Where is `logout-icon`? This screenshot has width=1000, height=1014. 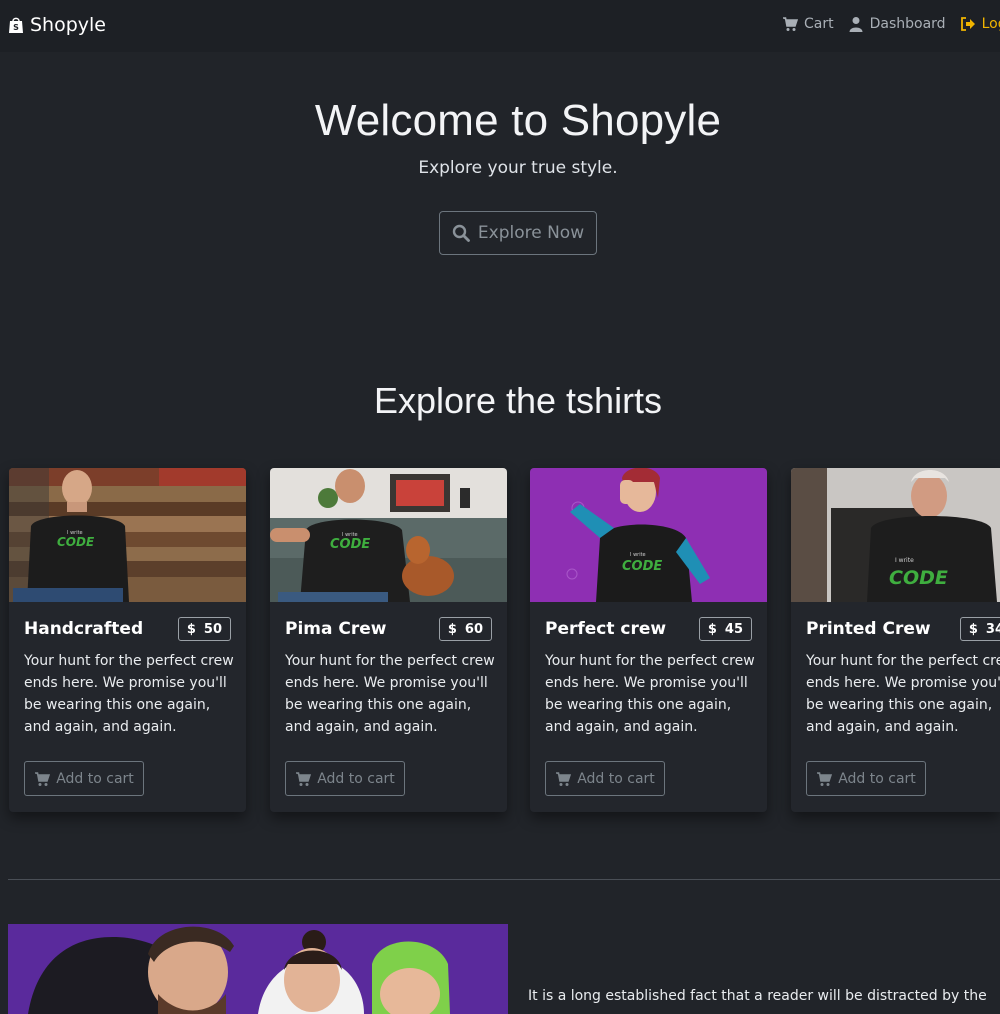 logout-icon is located at coordinates (967, 24).